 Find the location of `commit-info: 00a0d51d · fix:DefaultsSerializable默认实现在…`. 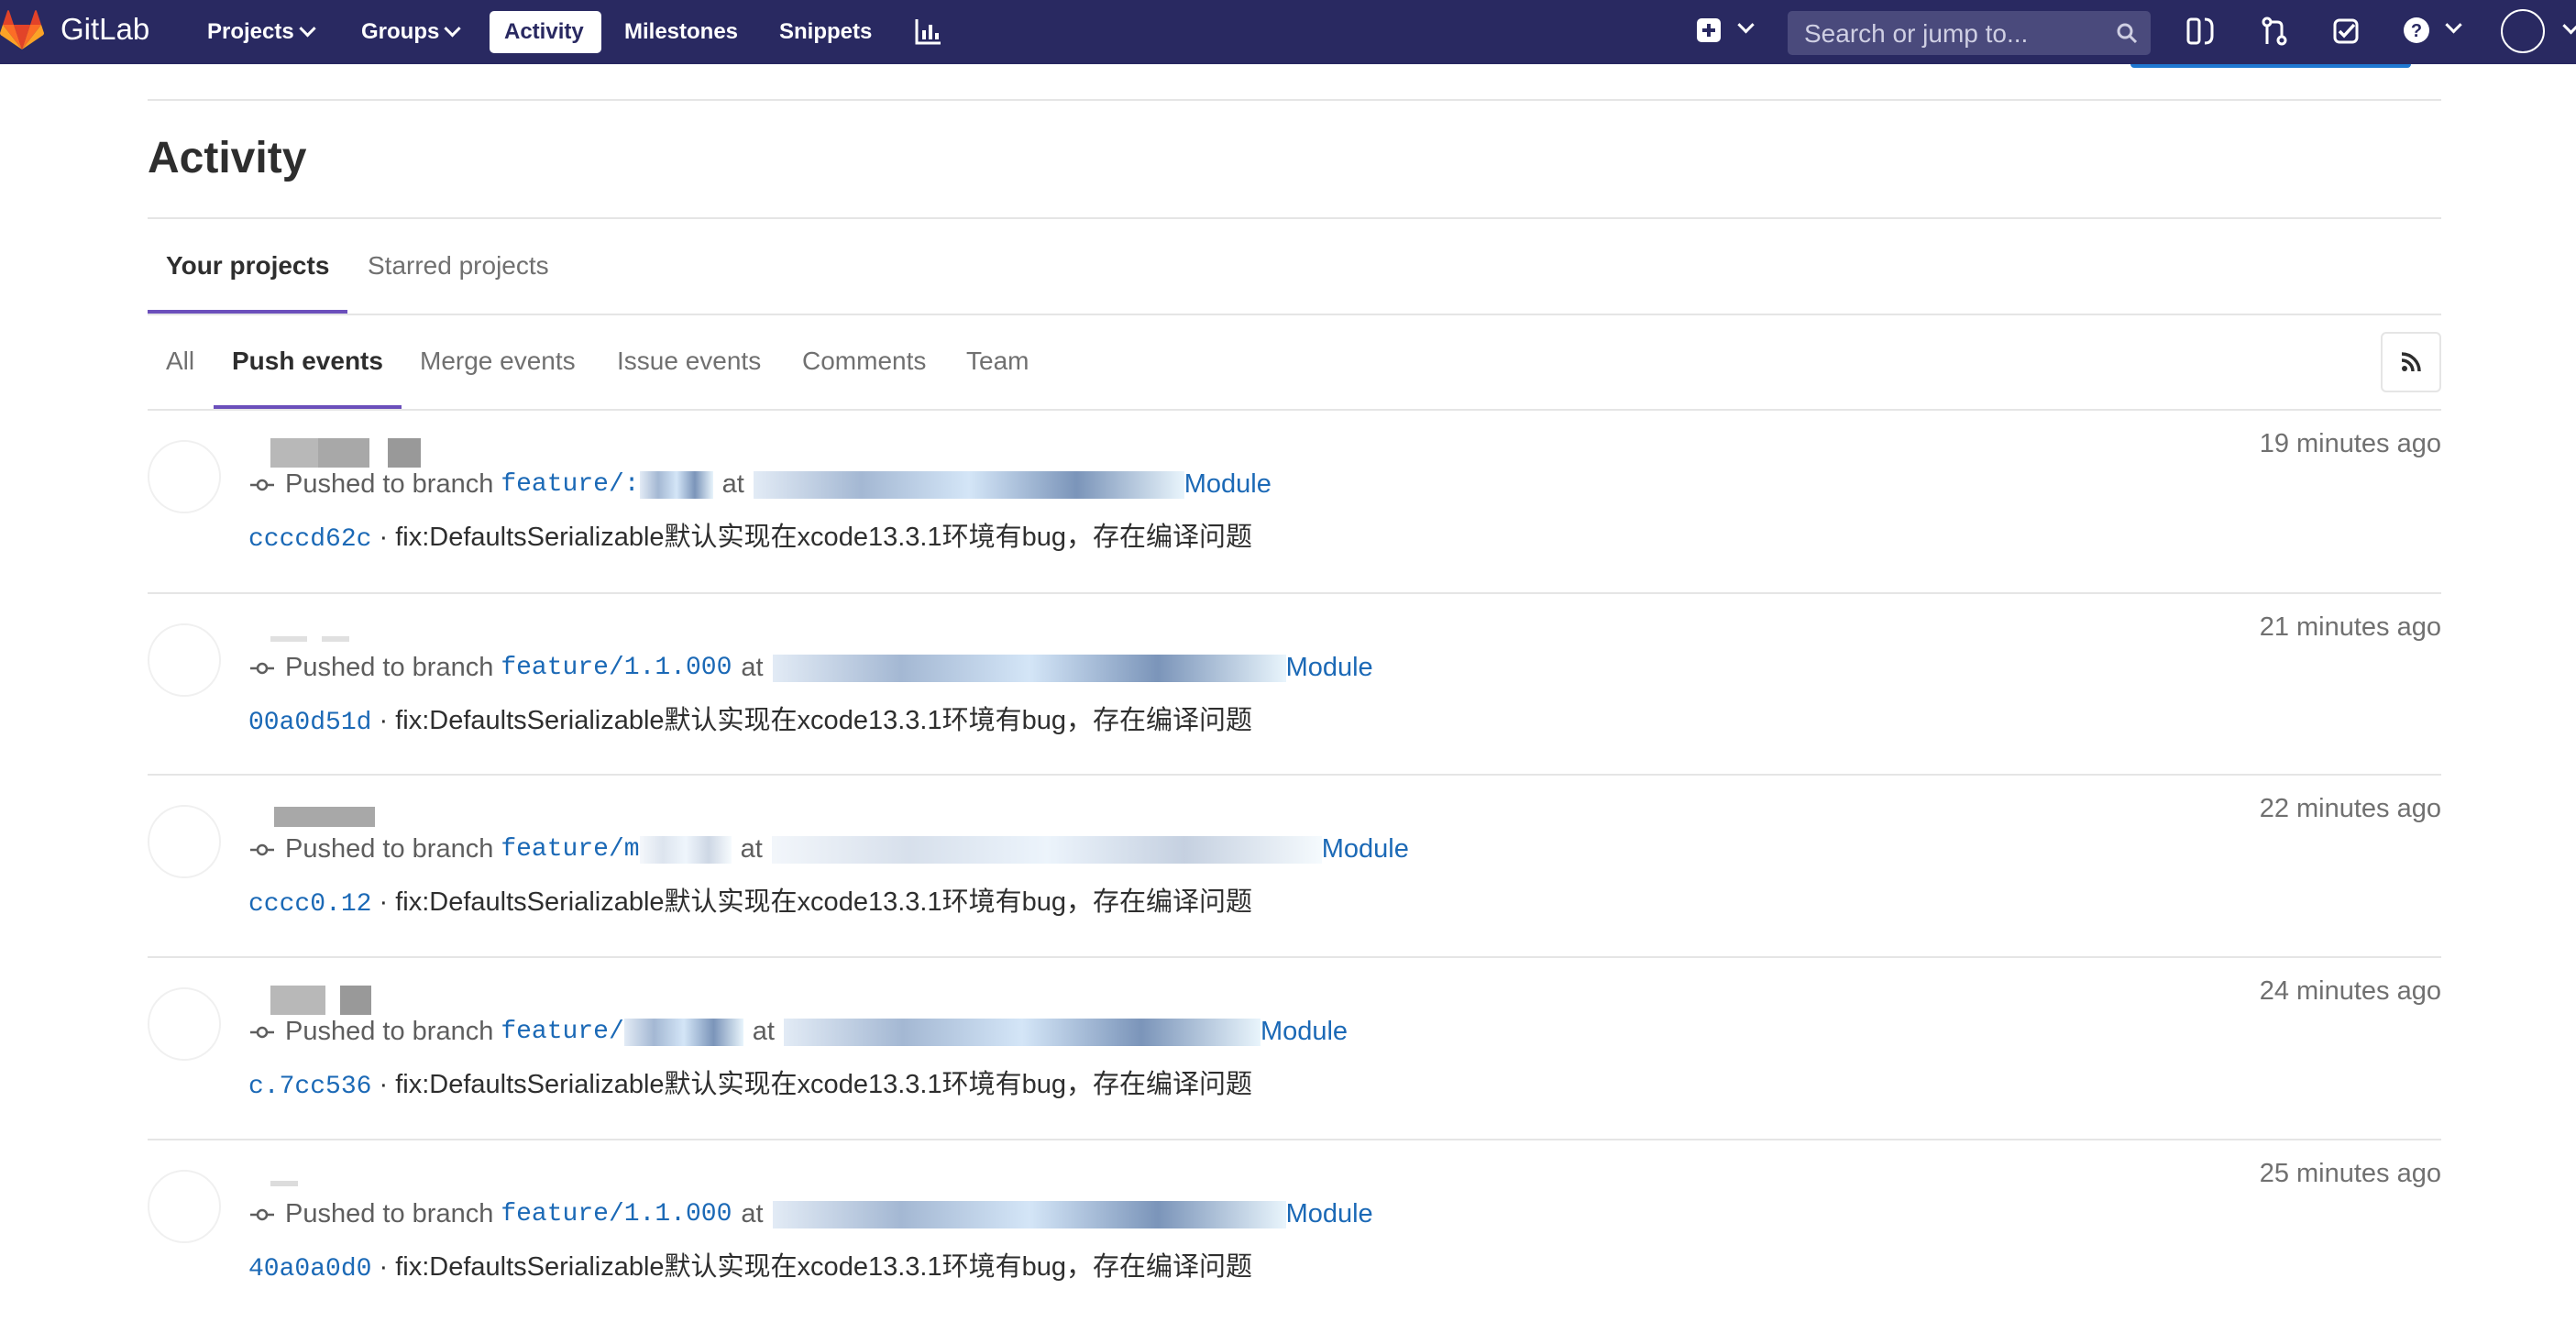

commit-info: 00a0d51d · fix:DefaultsSerializable默认实现在… is located at coordinates (750, 722).